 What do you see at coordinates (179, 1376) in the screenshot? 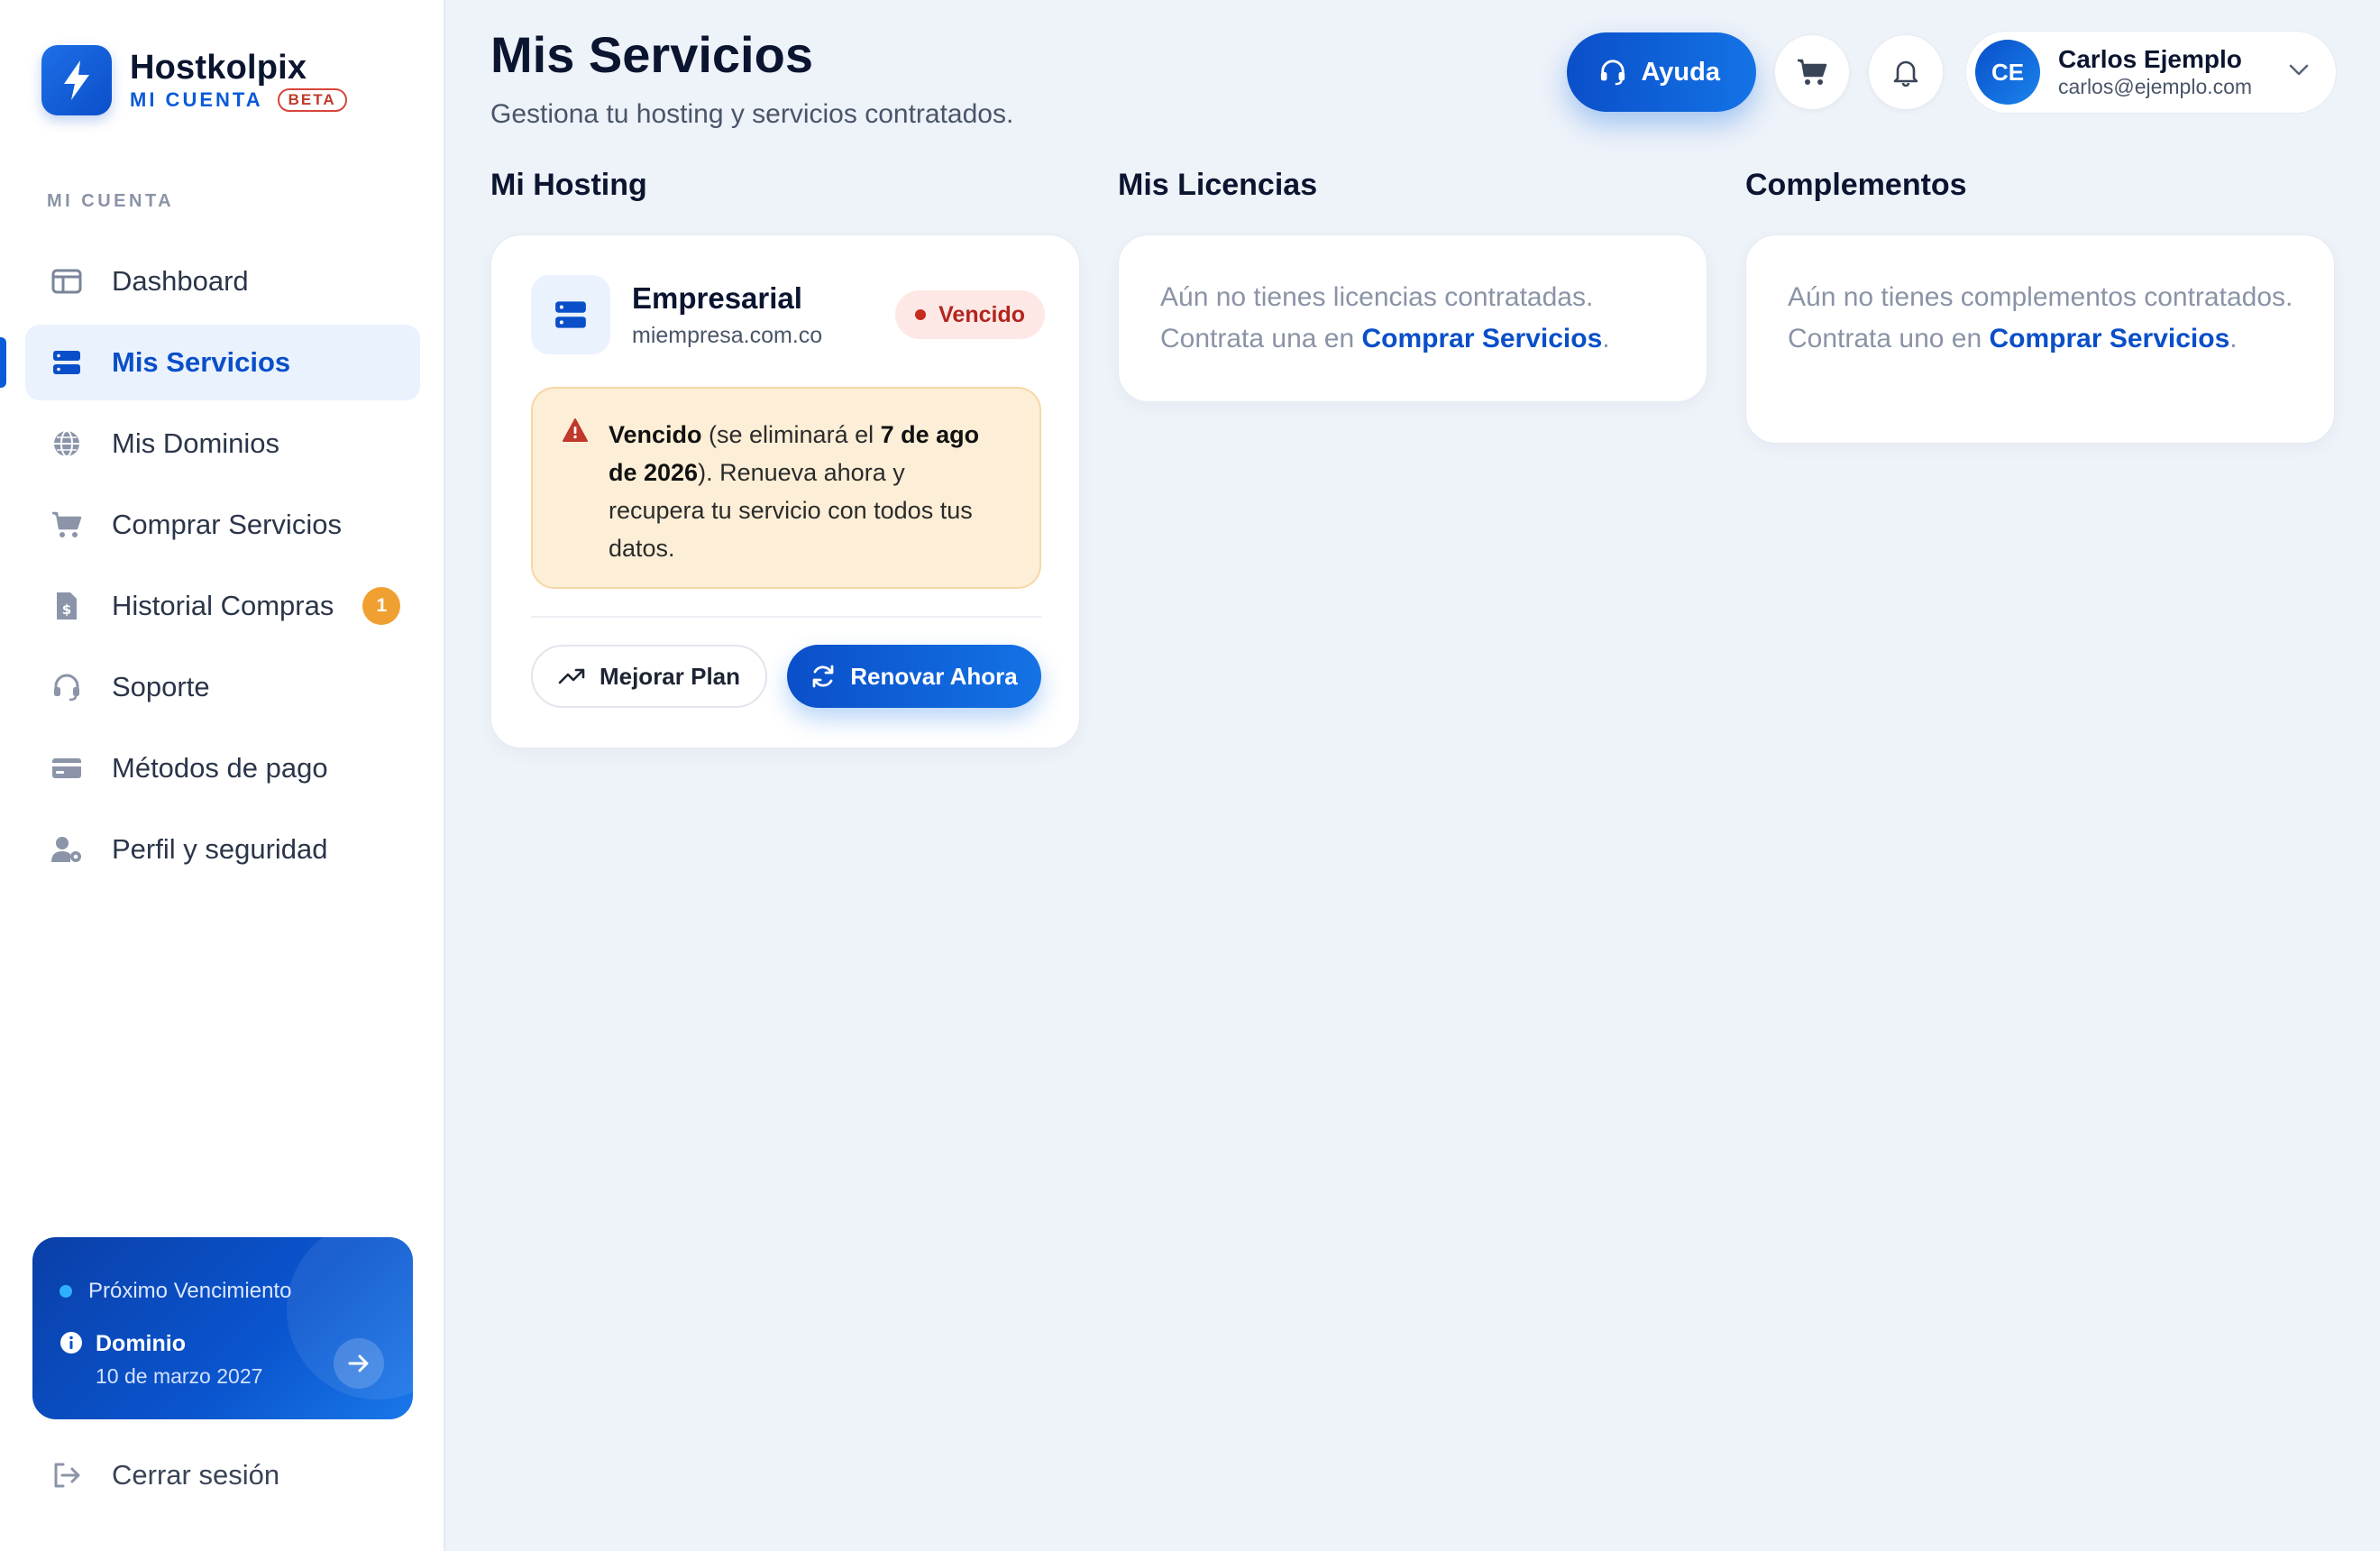
I see `next-expiration-date: 10 de marzo 2027` at bounding box center [179, 1376].